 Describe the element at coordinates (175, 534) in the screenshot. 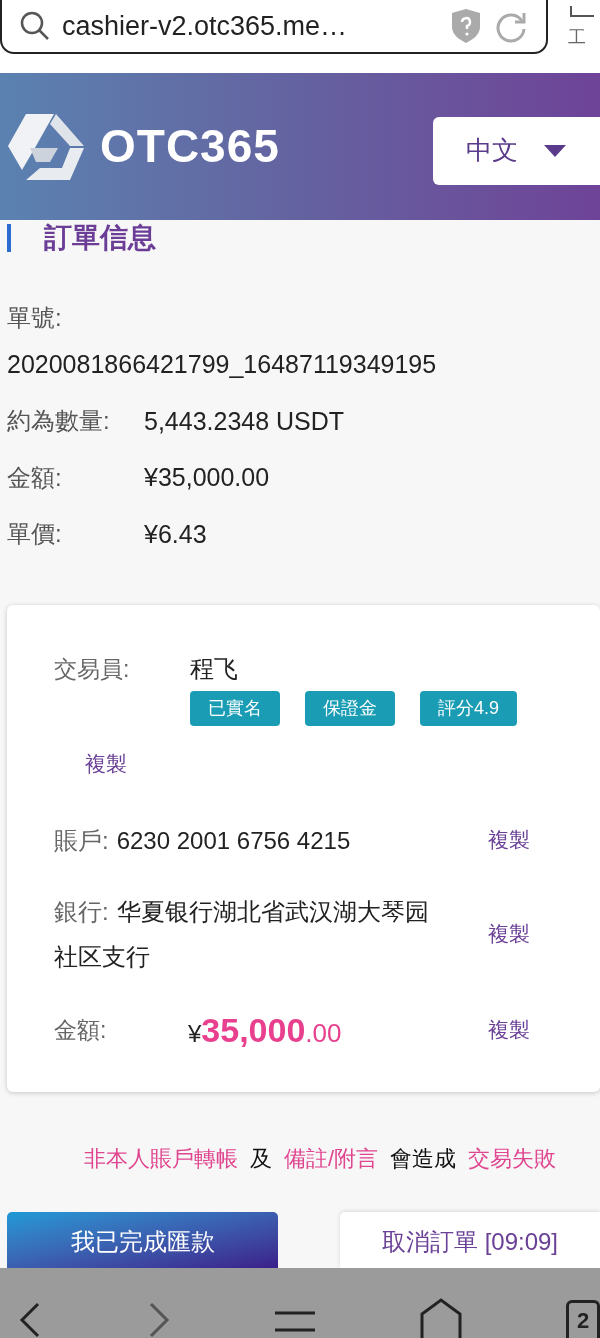

I see `field-value: ¥6.43` at that location.